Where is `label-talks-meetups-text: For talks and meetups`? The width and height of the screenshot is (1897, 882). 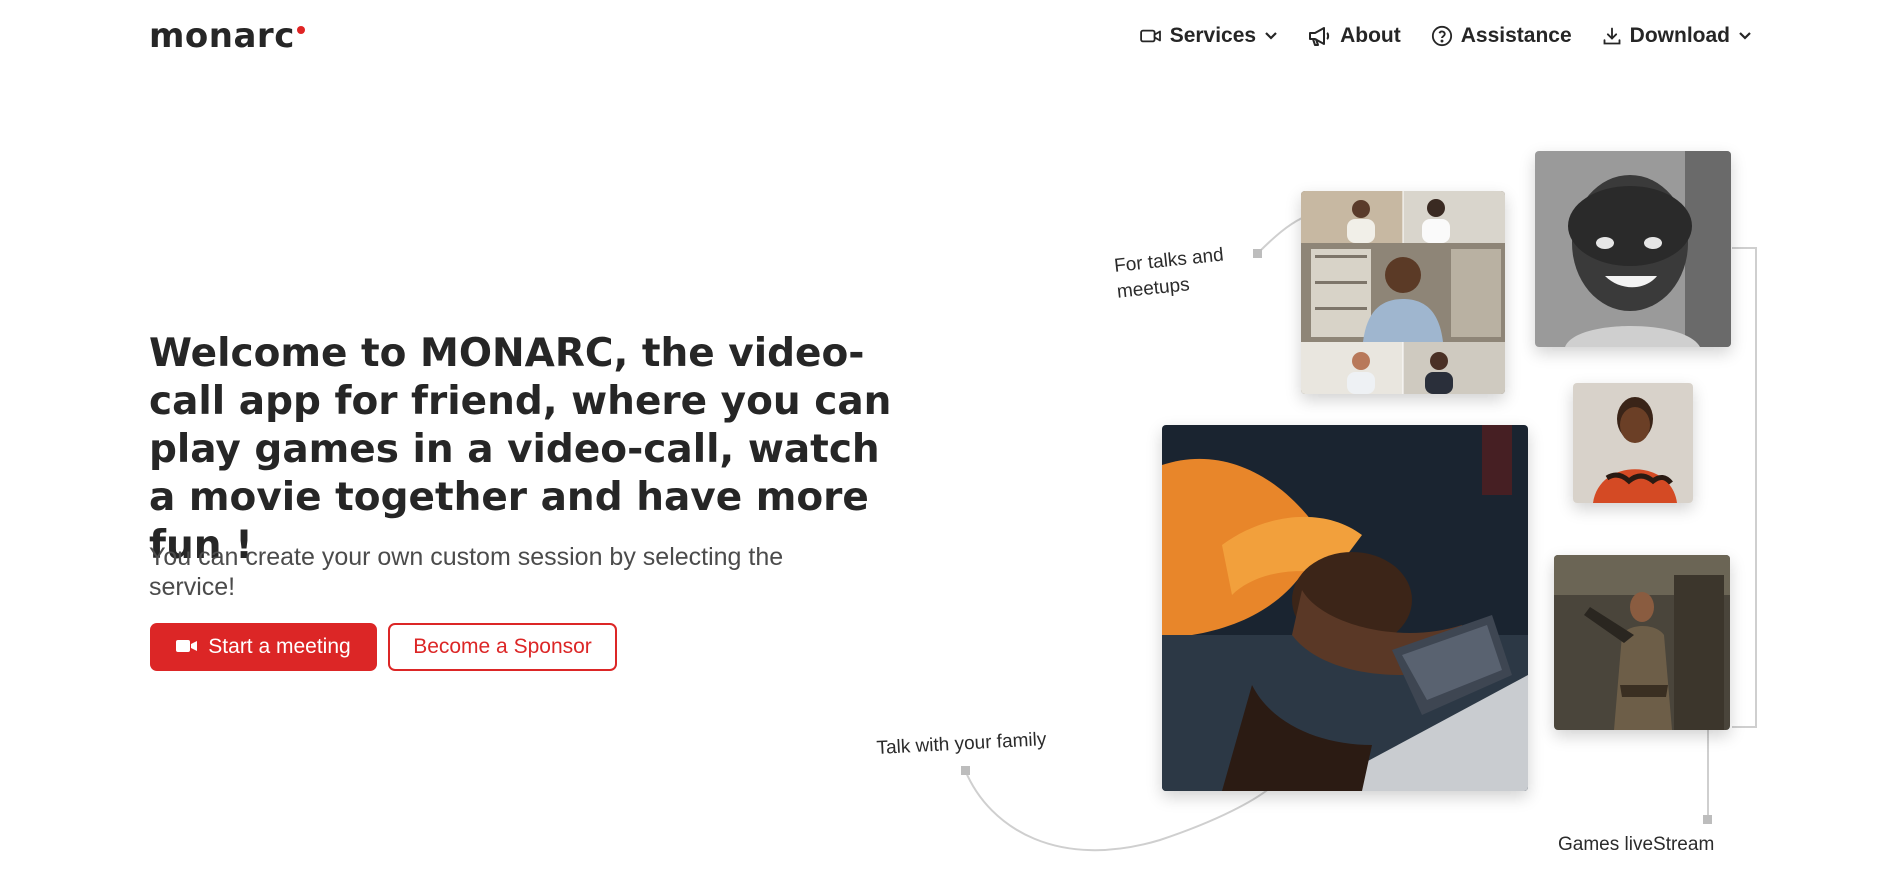
label-talks-meetups-text: For talks and meetups is located at coordinates (1169, 273).